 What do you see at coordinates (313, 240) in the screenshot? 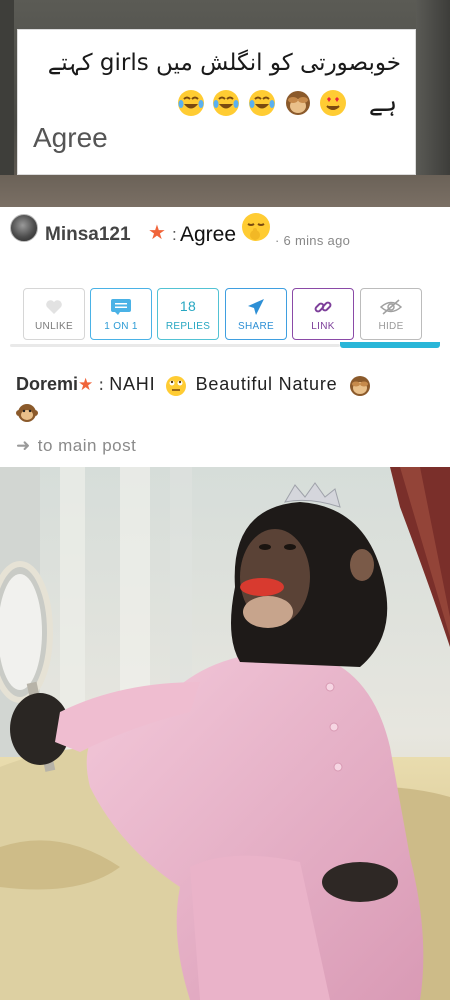
I see `comment-timestamp: · 6 mins ago` at bounding box center [313, 240].